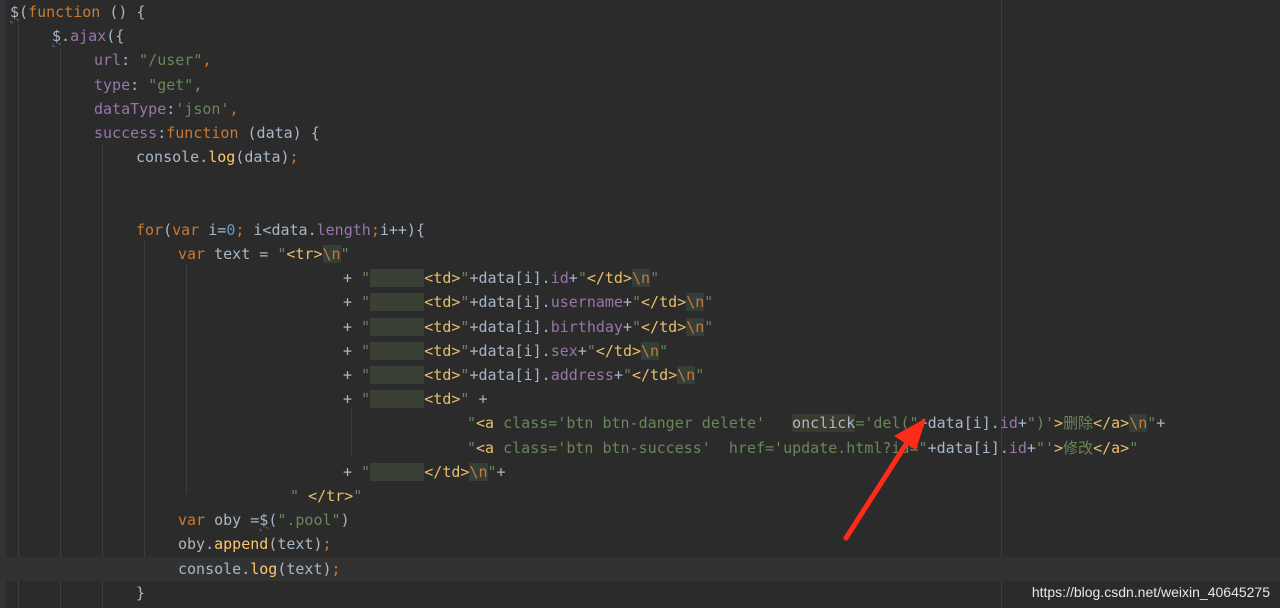 This screenshot has height=608, width=1280. What do you see at coordinates (1150, 592) in the screenshot?
I see `watermark-text: https://blog.csdn.net/weixin_40645275` at bounding box center [1150, 592].